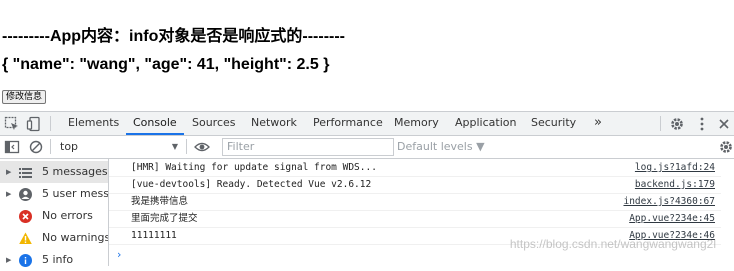 The height and width of the screenshot is (271, 734). Describe the element at coordinates (24, 97) in the screenshot. I see `modify-info-button: 修改信息` at that location.